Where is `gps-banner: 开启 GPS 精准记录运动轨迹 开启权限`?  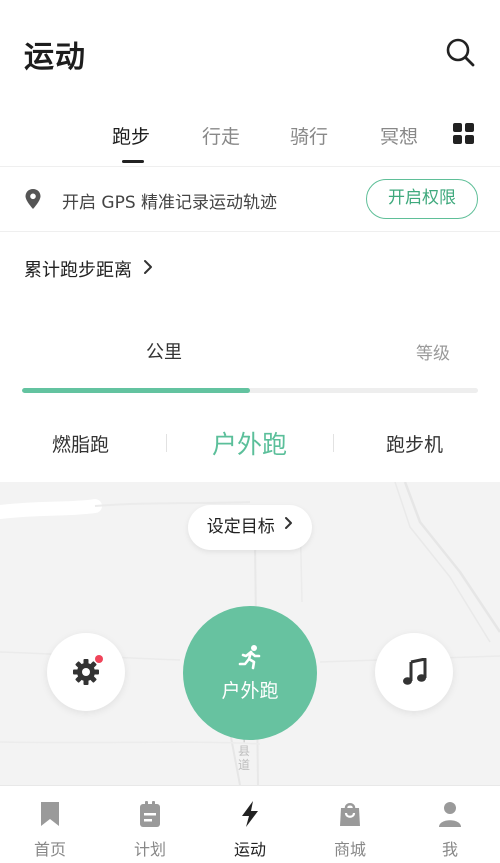 gps-banner: 开启 GPS 精准记录运动轨迹 开启权限 is located at coordinates (250, 199).